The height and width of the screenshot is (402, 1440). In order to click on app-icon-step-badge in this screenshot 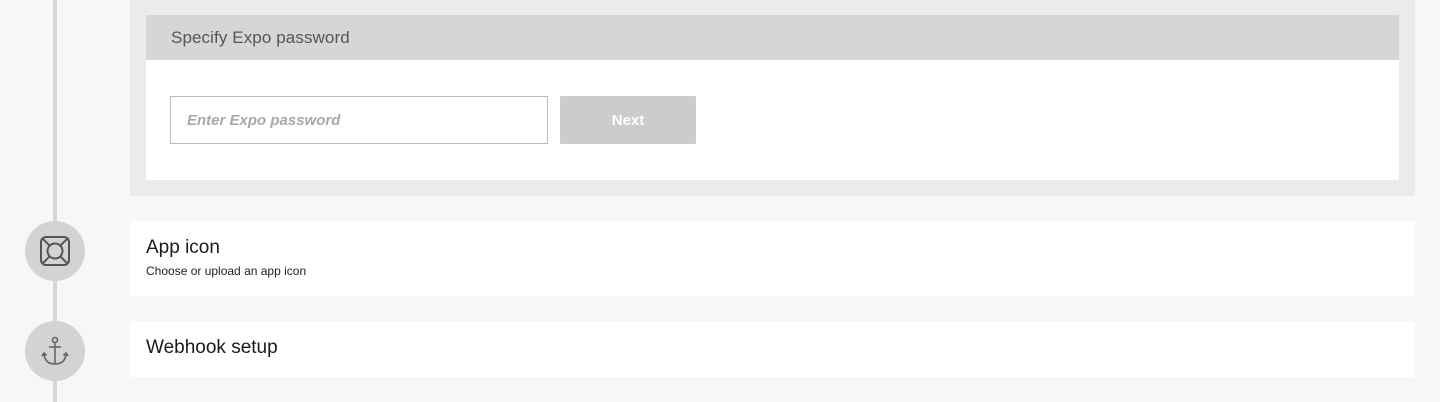, I will do `click(55, 251)`.